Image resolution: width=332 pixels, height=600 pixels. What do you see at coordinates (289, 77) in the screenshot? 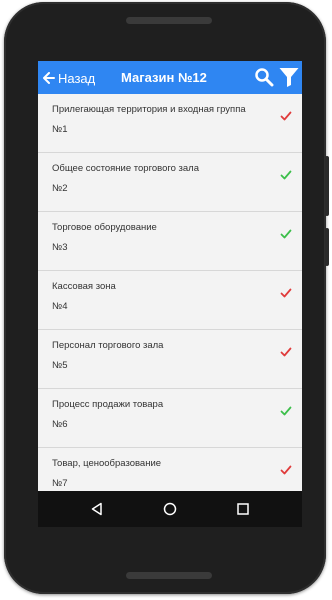
I see `filter-icon` at bounding box center [289, 77].